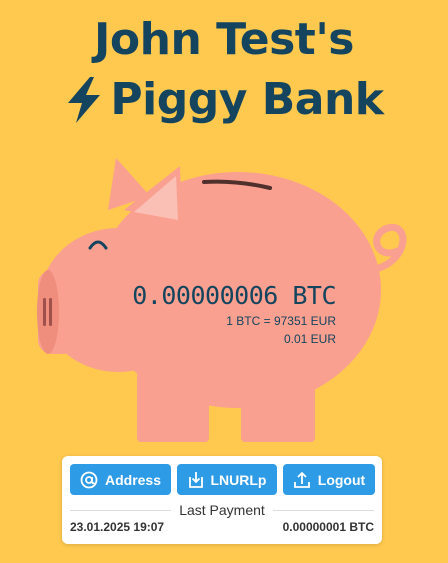  What do you see at coordinates (341, 479) in the screenshot?
I see `logout-button-label: Logout` at bounding box center [341, 479].